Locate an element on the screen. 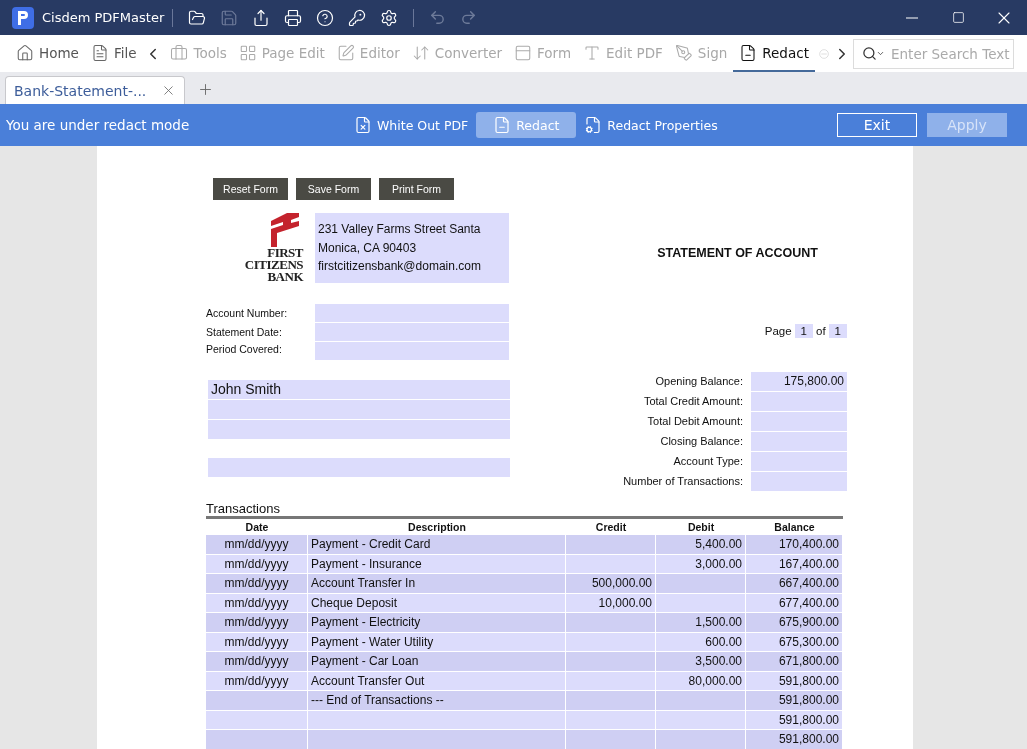 The height and width of the screenshot is (749, 1027). print-icon is located at coordinates (293, 17).